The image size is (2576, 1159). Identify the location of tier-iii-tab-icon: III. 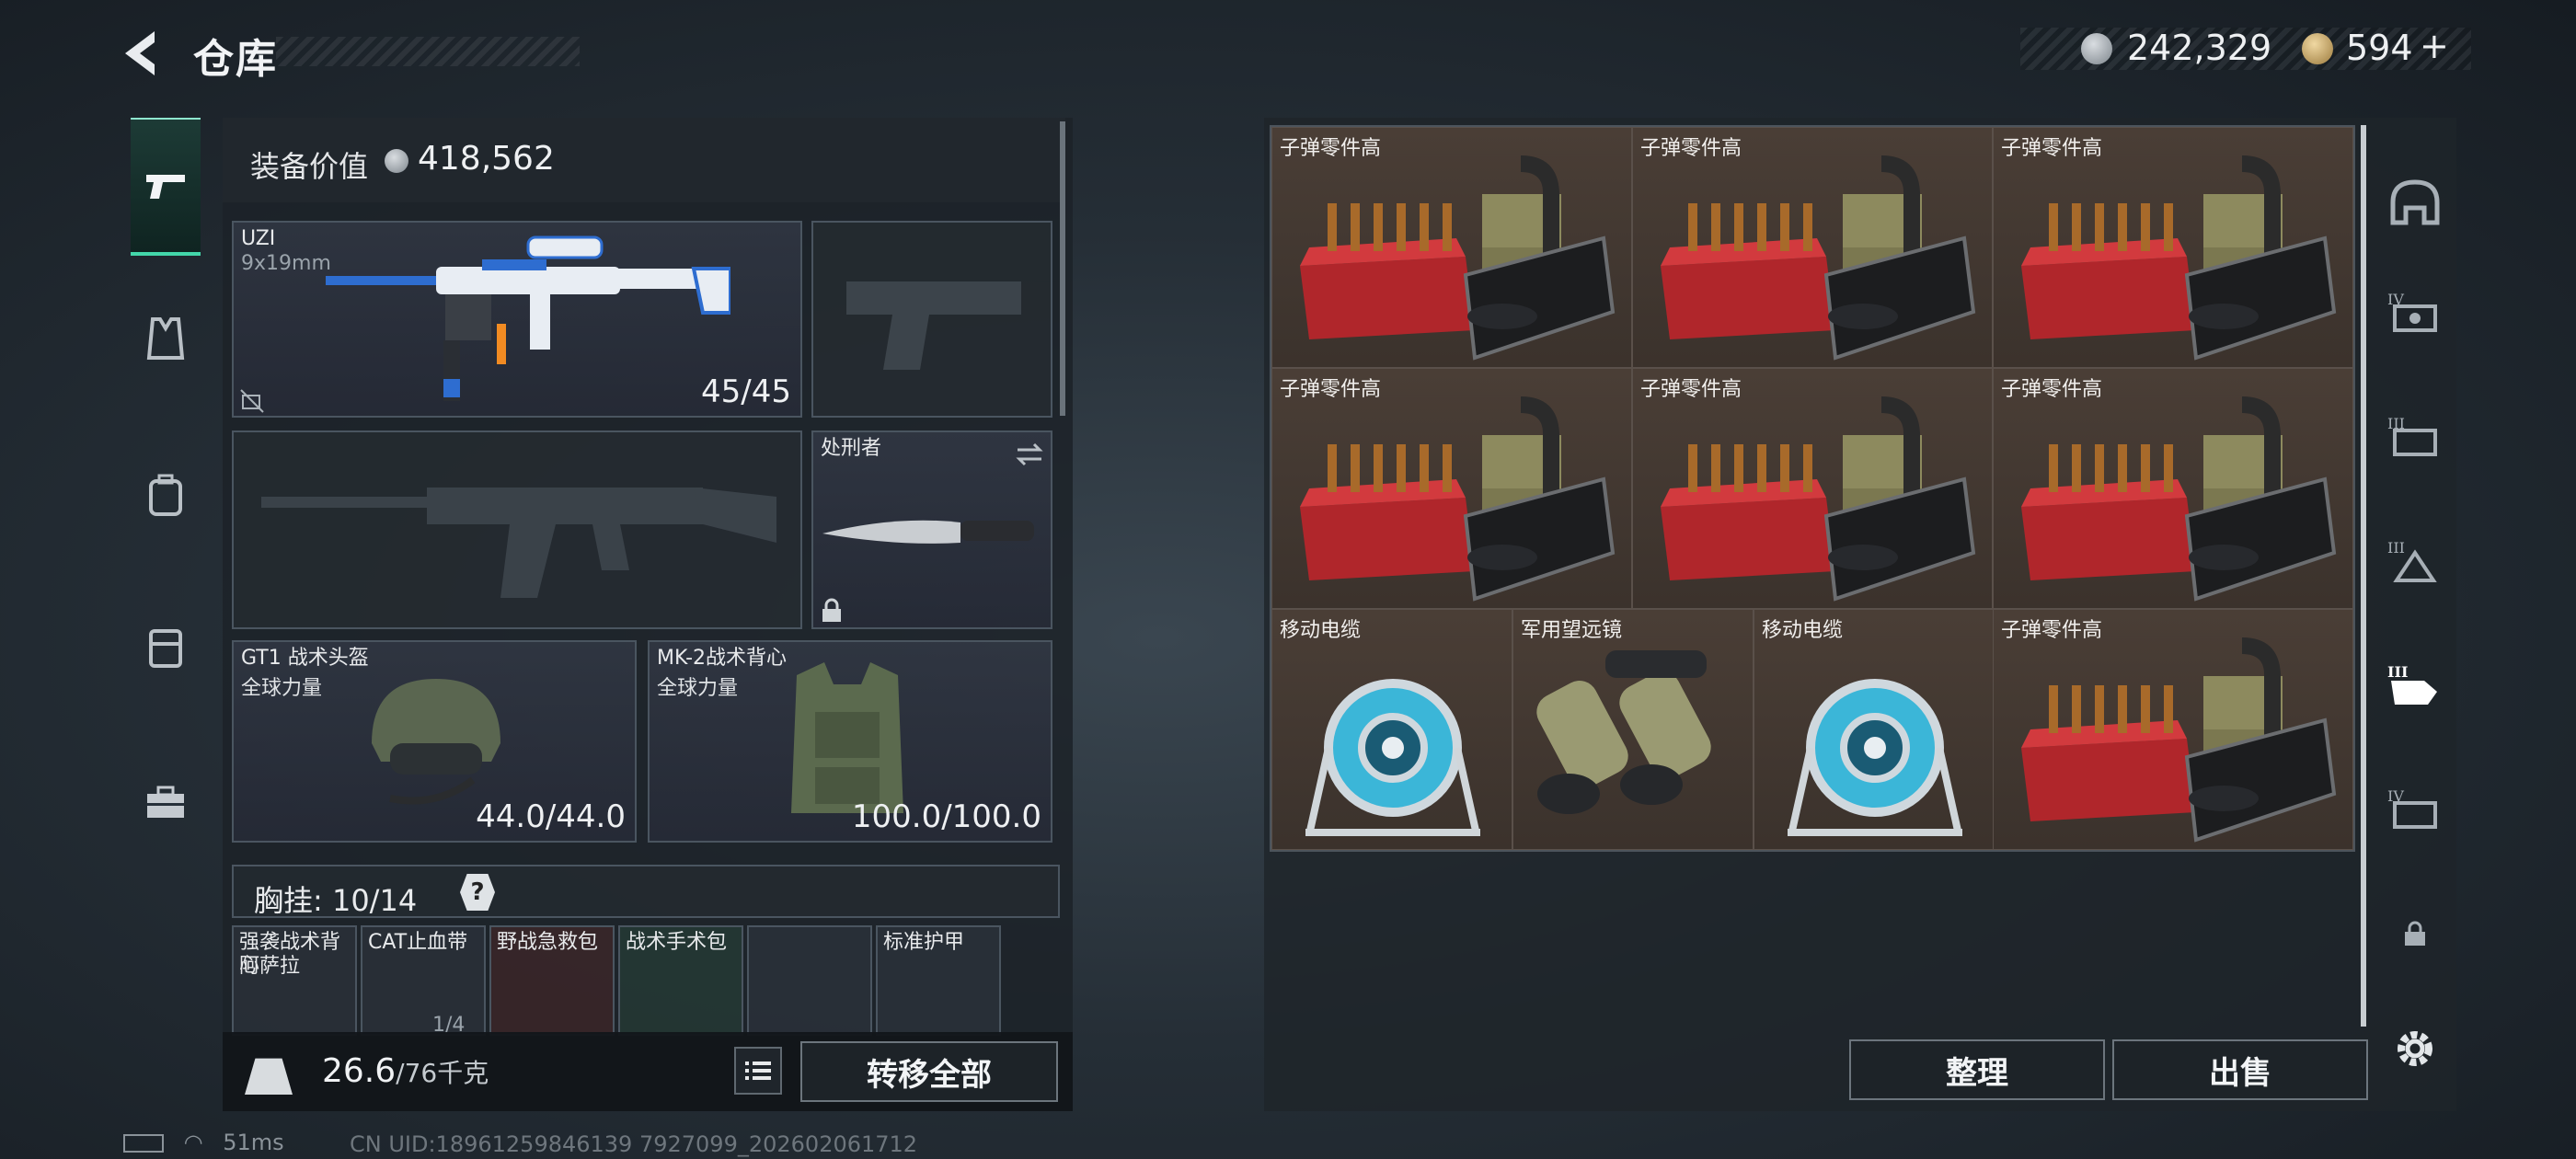
(2412, 435).